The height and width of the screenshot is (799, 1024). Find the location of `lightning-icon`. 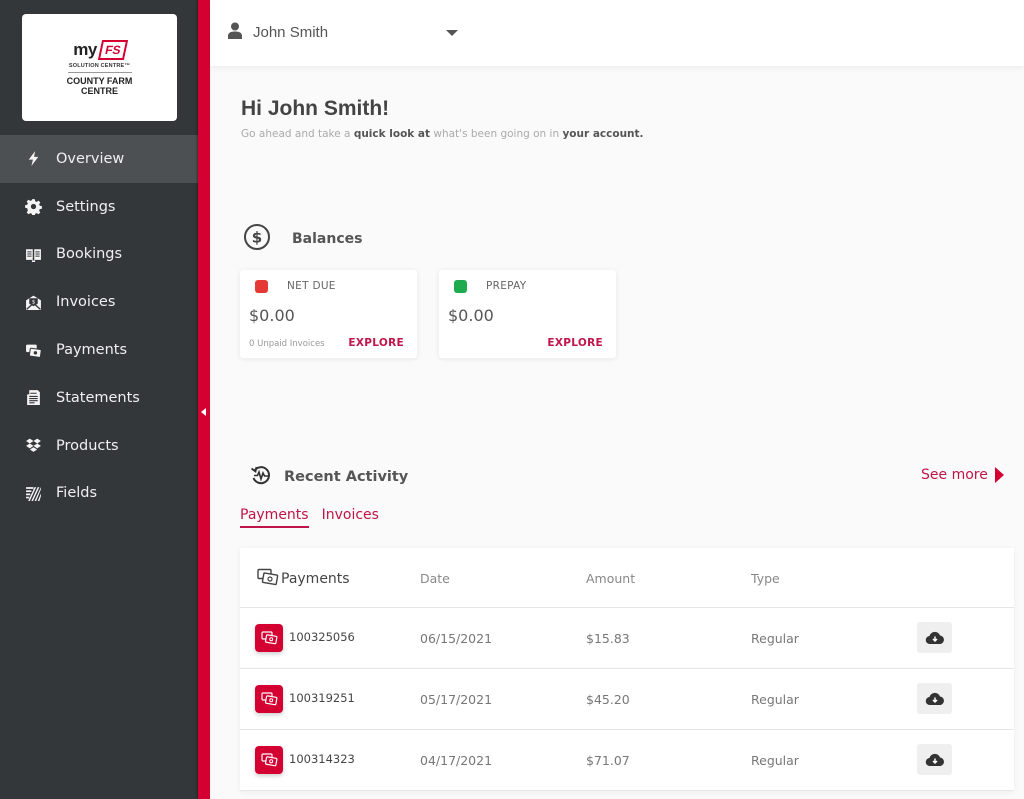

lightning-icon is located at coordinates (33, 159).